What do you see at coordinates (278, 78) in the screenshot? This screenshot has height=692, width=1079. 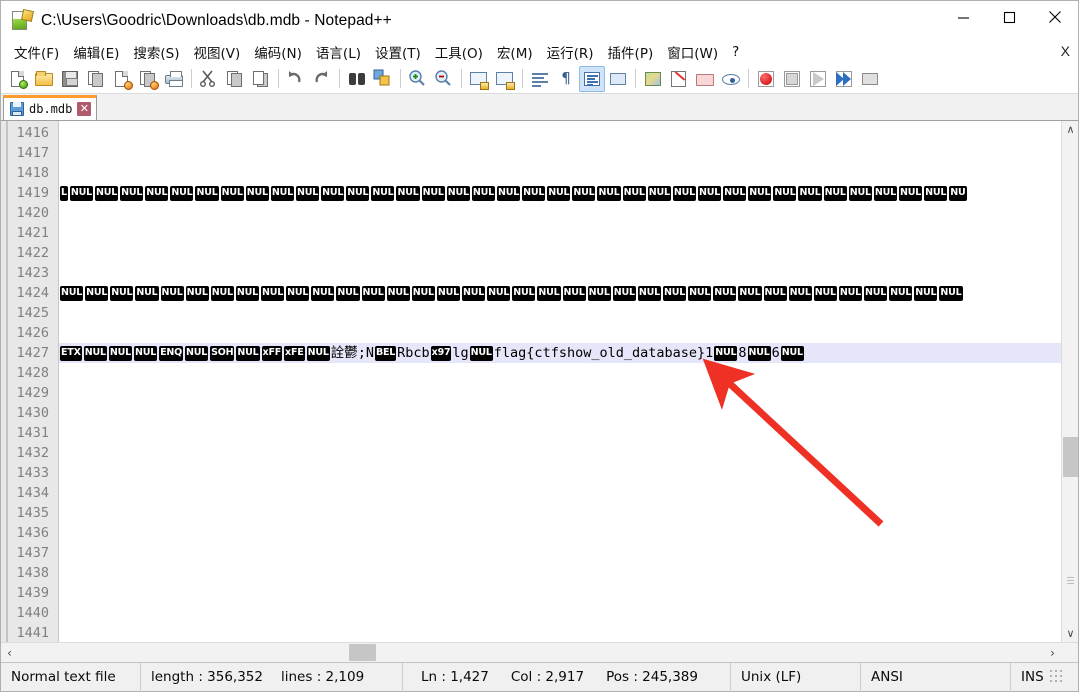 I see `toolbar-separator` at bounding box center [278, 78].